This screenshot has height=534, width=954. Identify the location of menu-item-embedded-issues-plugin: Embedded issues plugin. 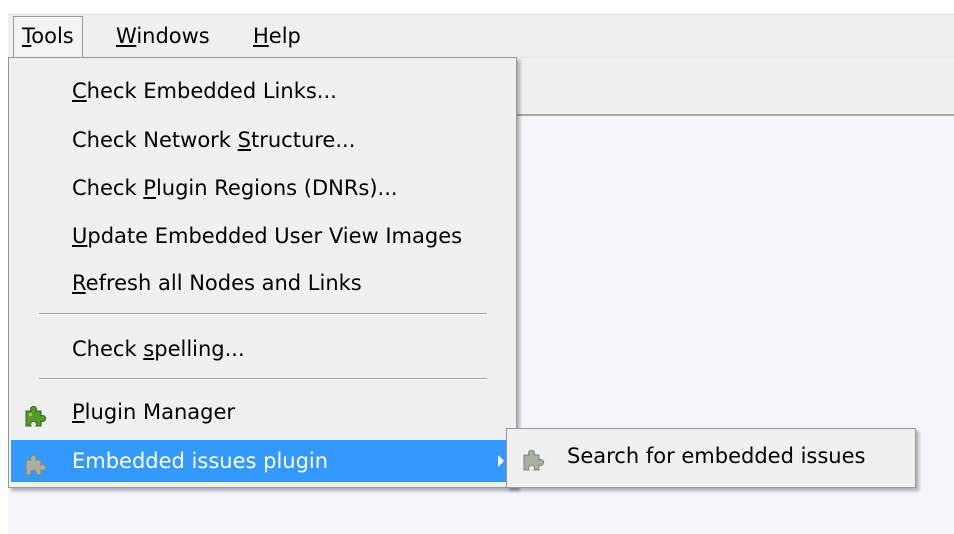
(262, 461).